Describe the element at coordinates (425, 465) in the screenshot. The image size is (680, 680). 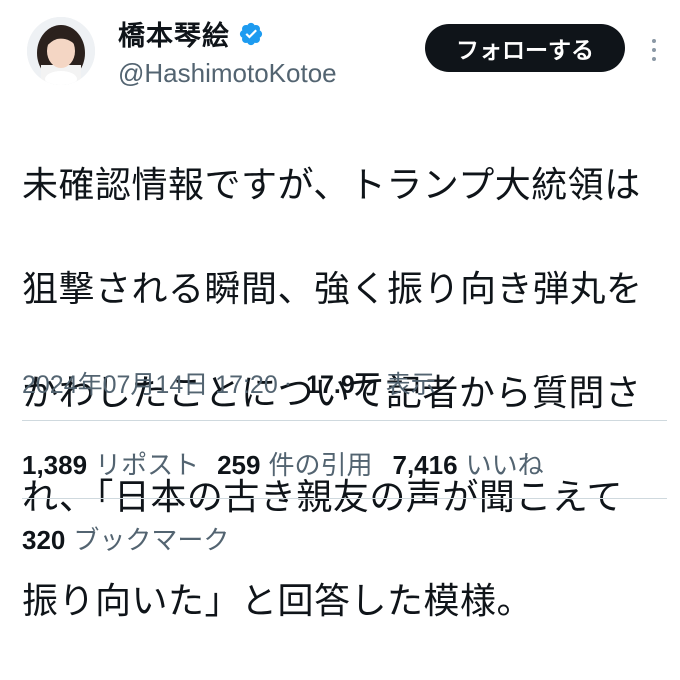
I see `likes-count: 7,416` at that location.